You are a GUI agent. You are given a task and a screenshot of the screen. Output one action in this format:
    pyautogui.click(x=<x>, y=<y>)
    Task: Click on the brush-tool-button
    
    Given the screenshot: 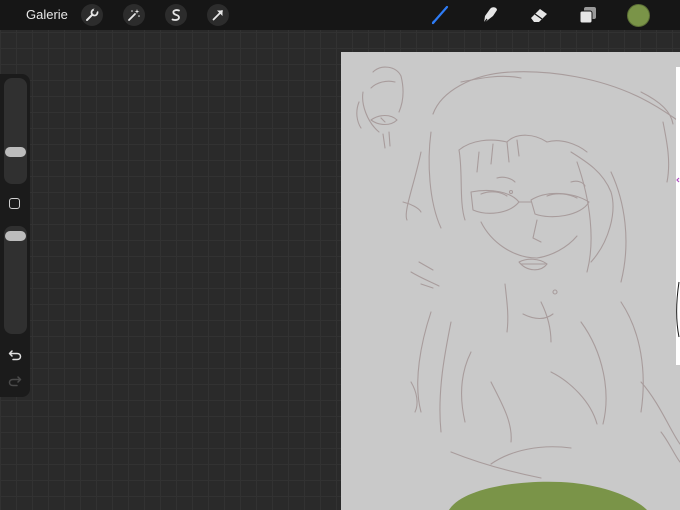 What is the action you would take?
    pyautogui.click(x=440, y=15)
    